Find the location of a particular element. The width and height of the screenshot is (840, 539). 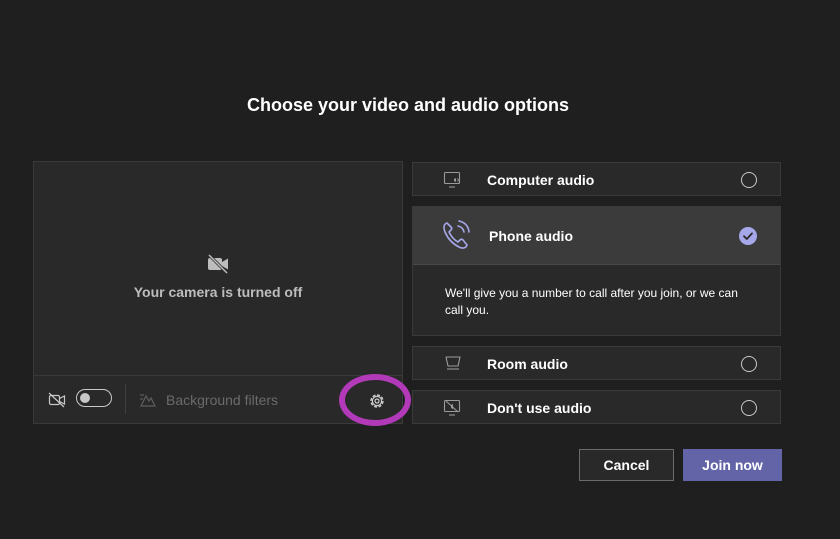

room-audio-label: Room audio is located at coordinates (527, 364).